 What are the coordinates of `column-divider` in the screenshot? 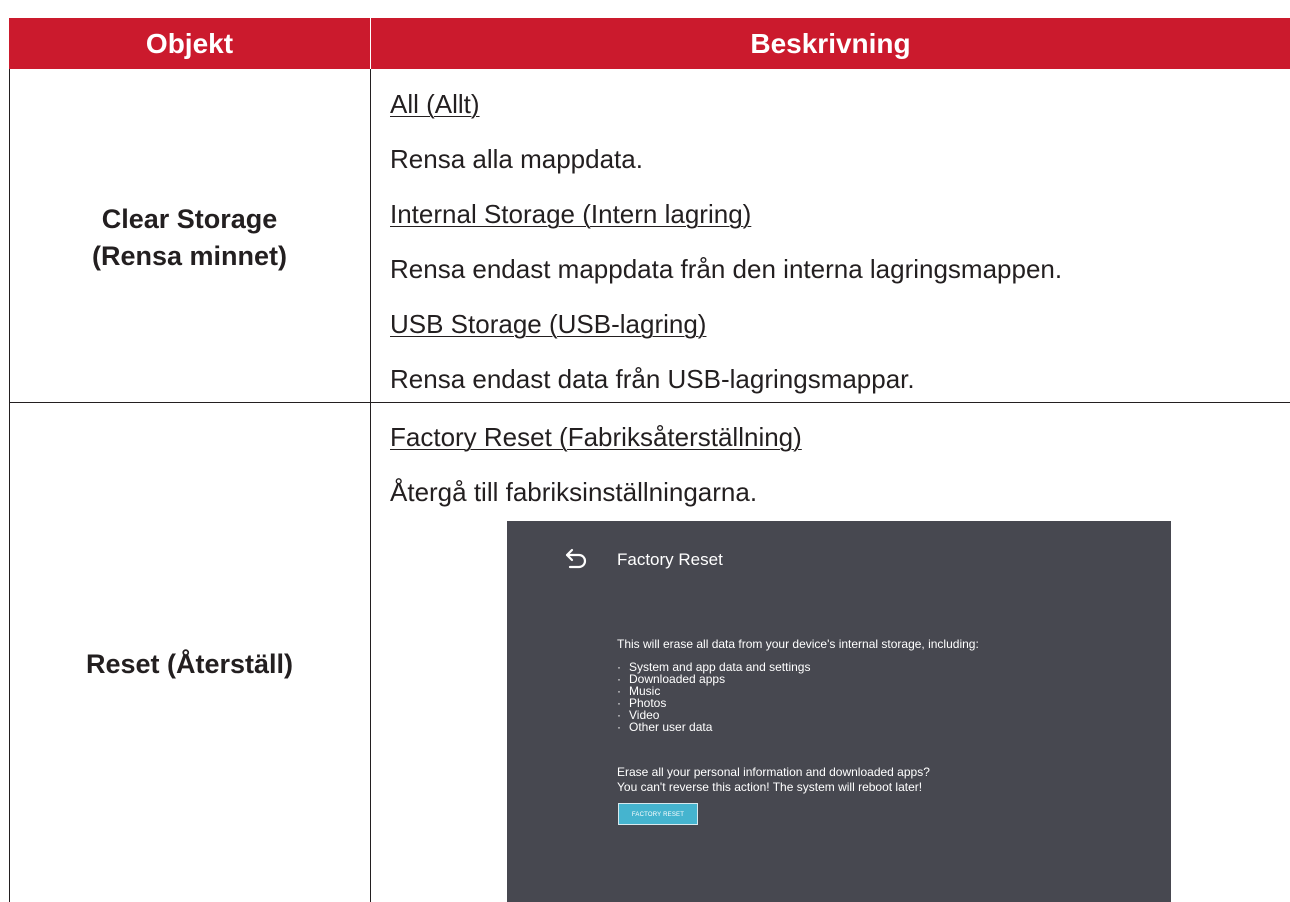 It's located at (370, 485).